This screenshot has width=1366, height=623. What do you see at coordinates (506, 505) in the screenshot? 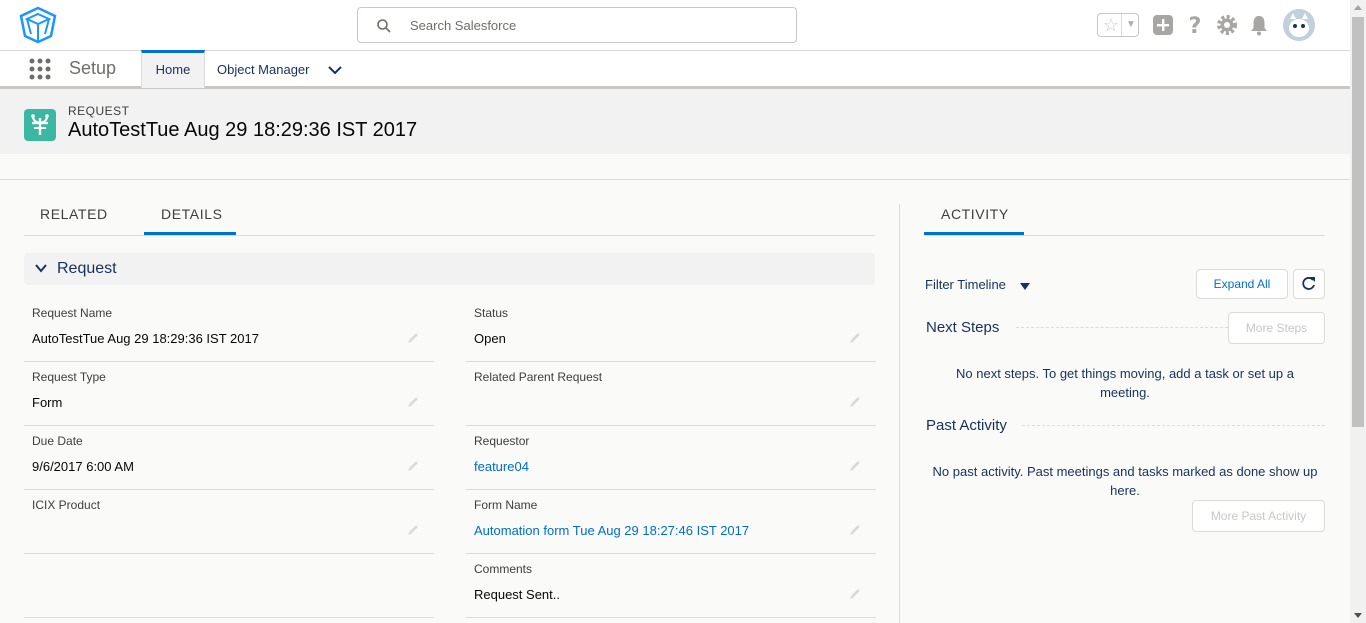
I see `field-label: Form Name` at bounding box center [506, 505].